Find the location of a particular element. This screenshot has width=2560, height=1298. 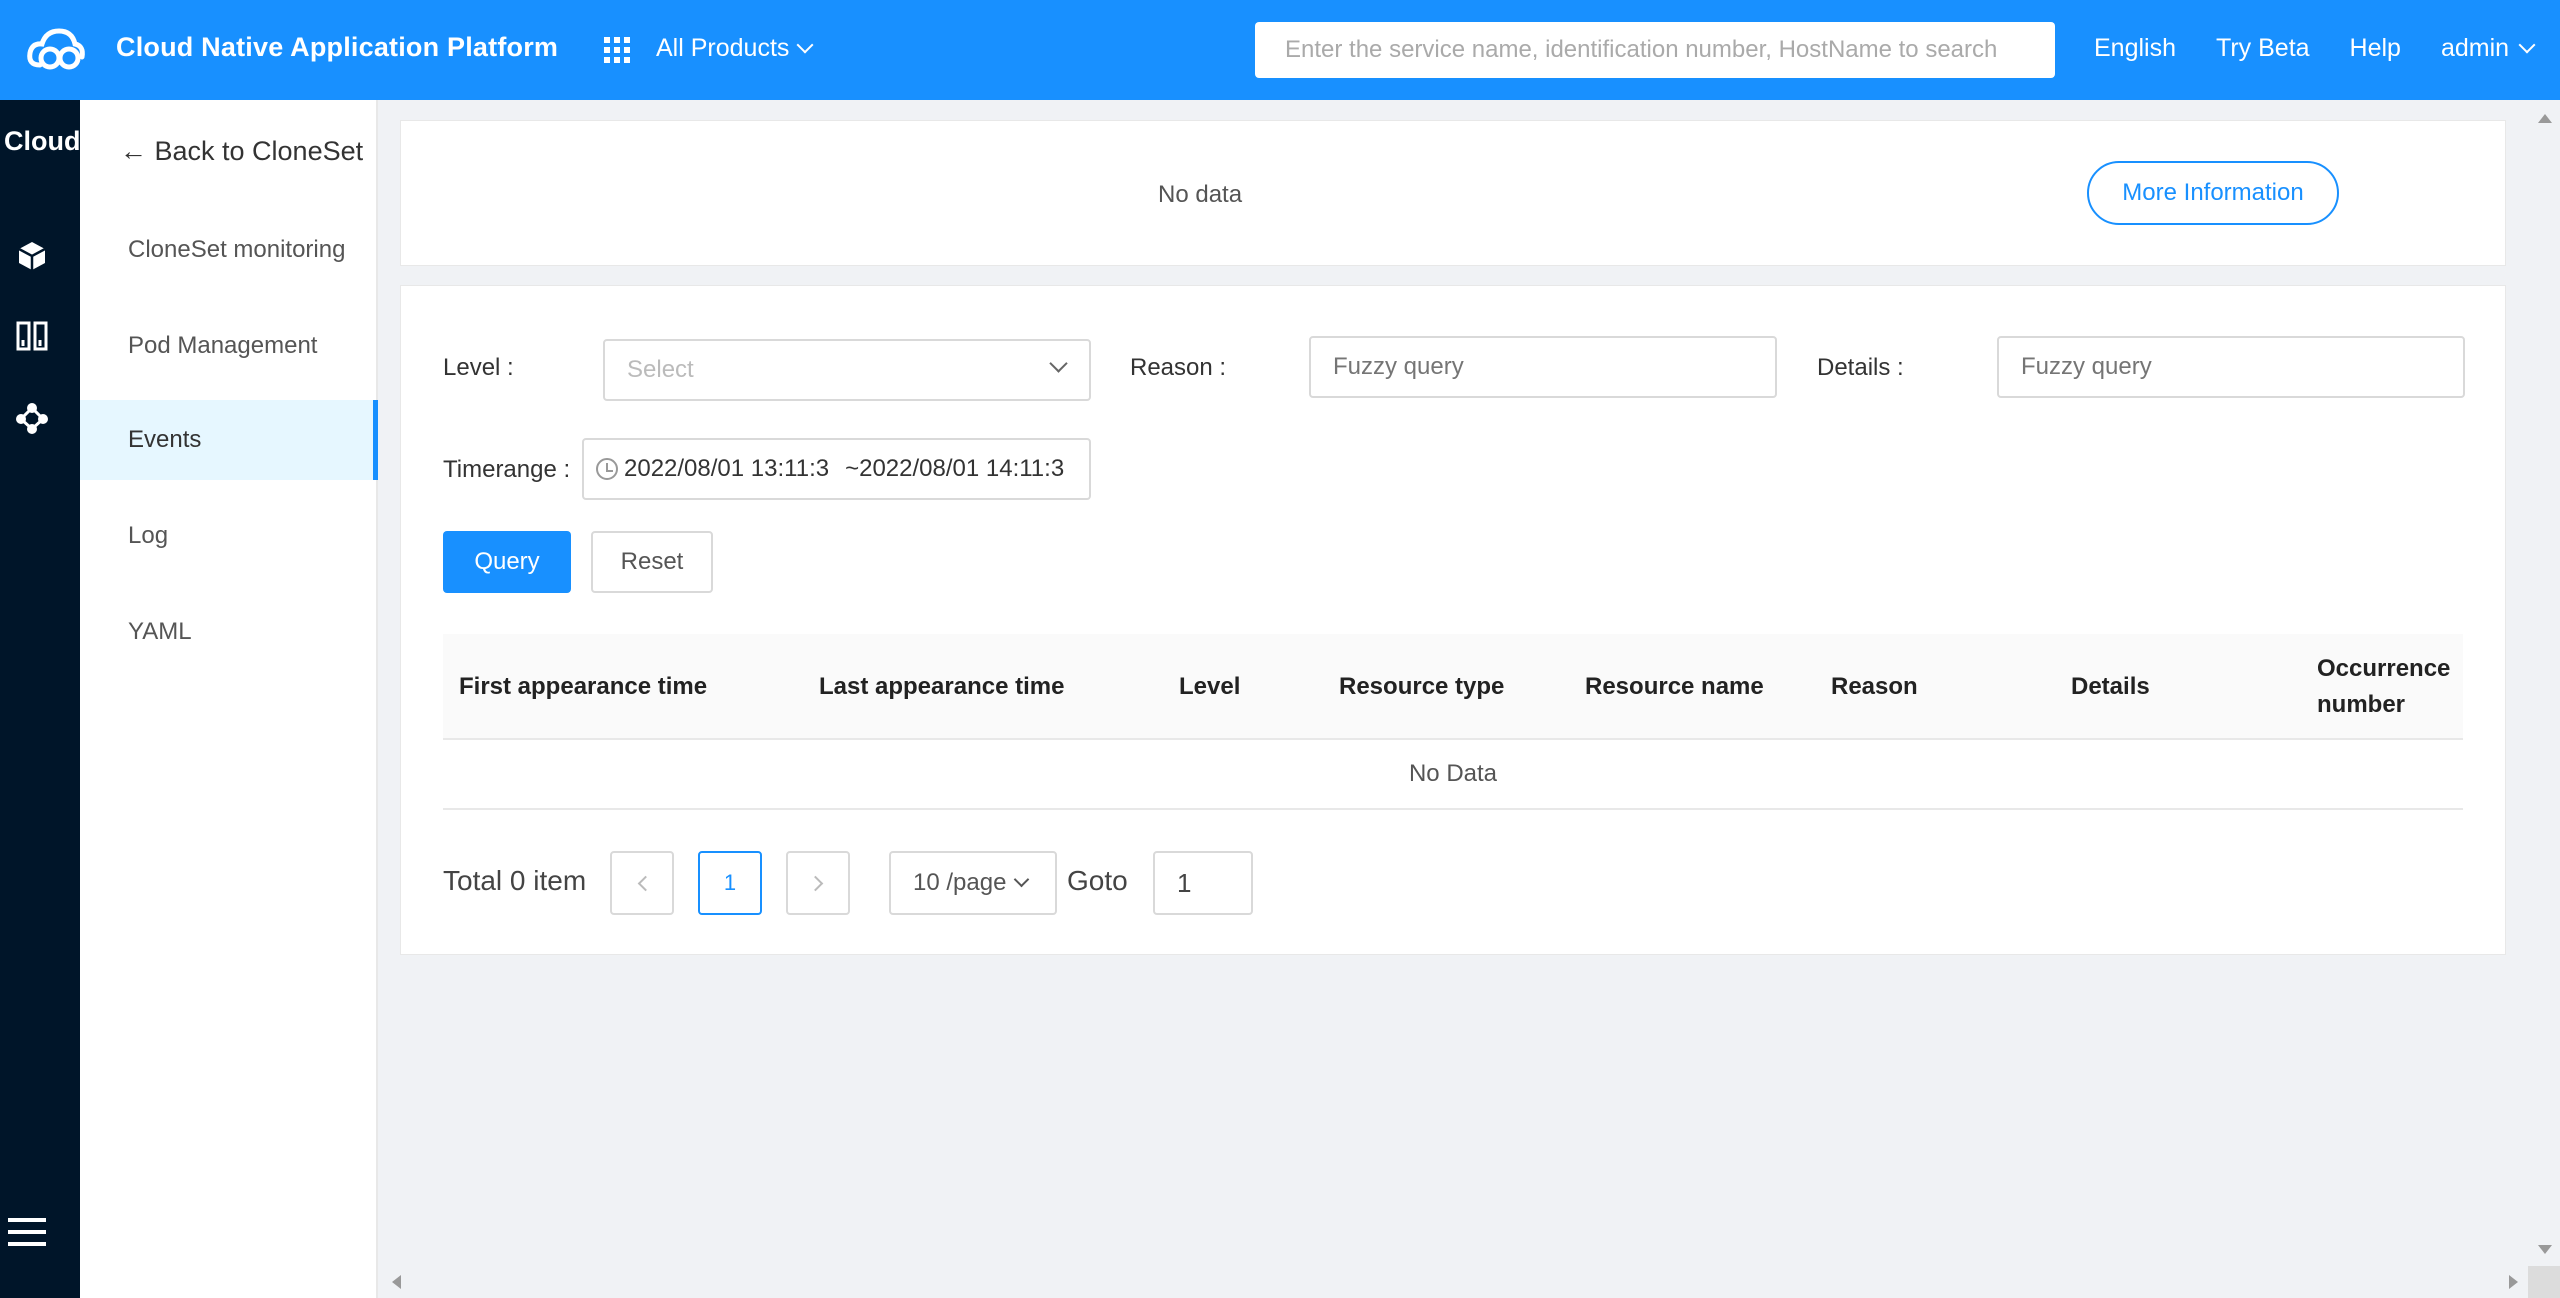

columns-icon is located at coordinates (32, 336).